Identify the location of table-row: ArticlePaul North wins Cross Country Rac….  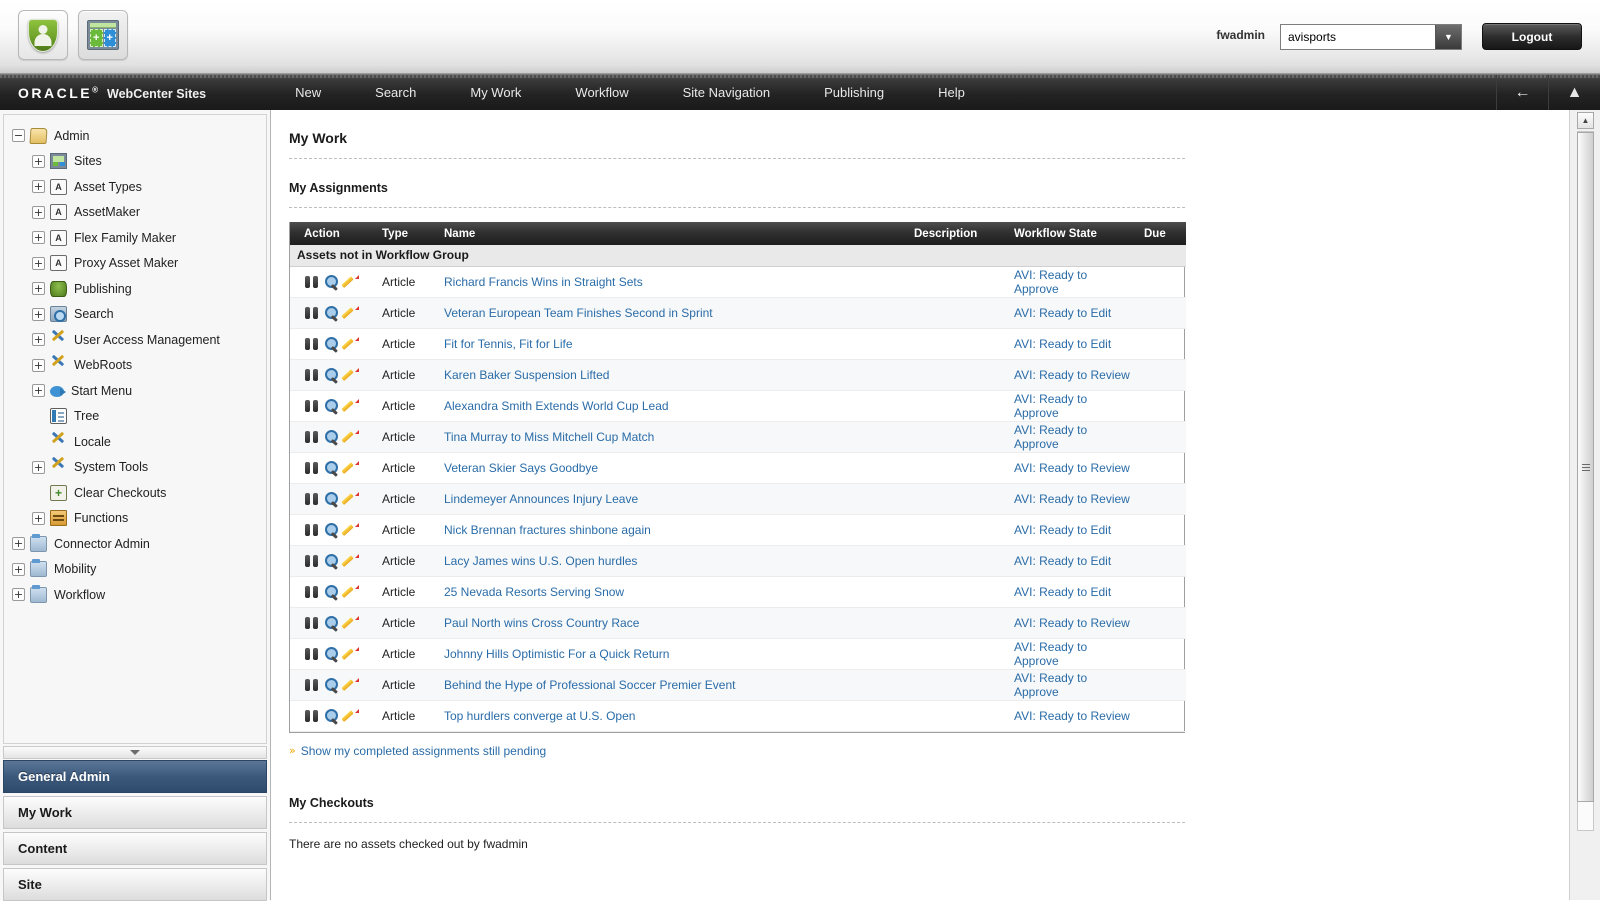
(738, 622).